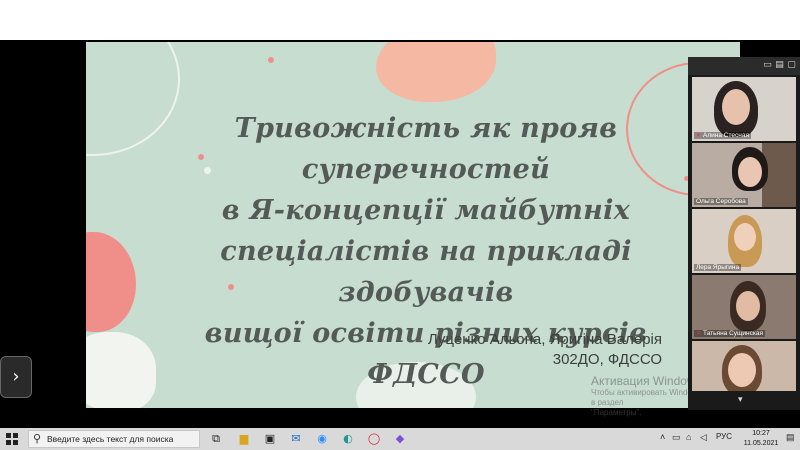 Image resolution: width=800 pixels, height=450 pixels. I want to click on task-view-icon: ⧉, so click(216, 439).